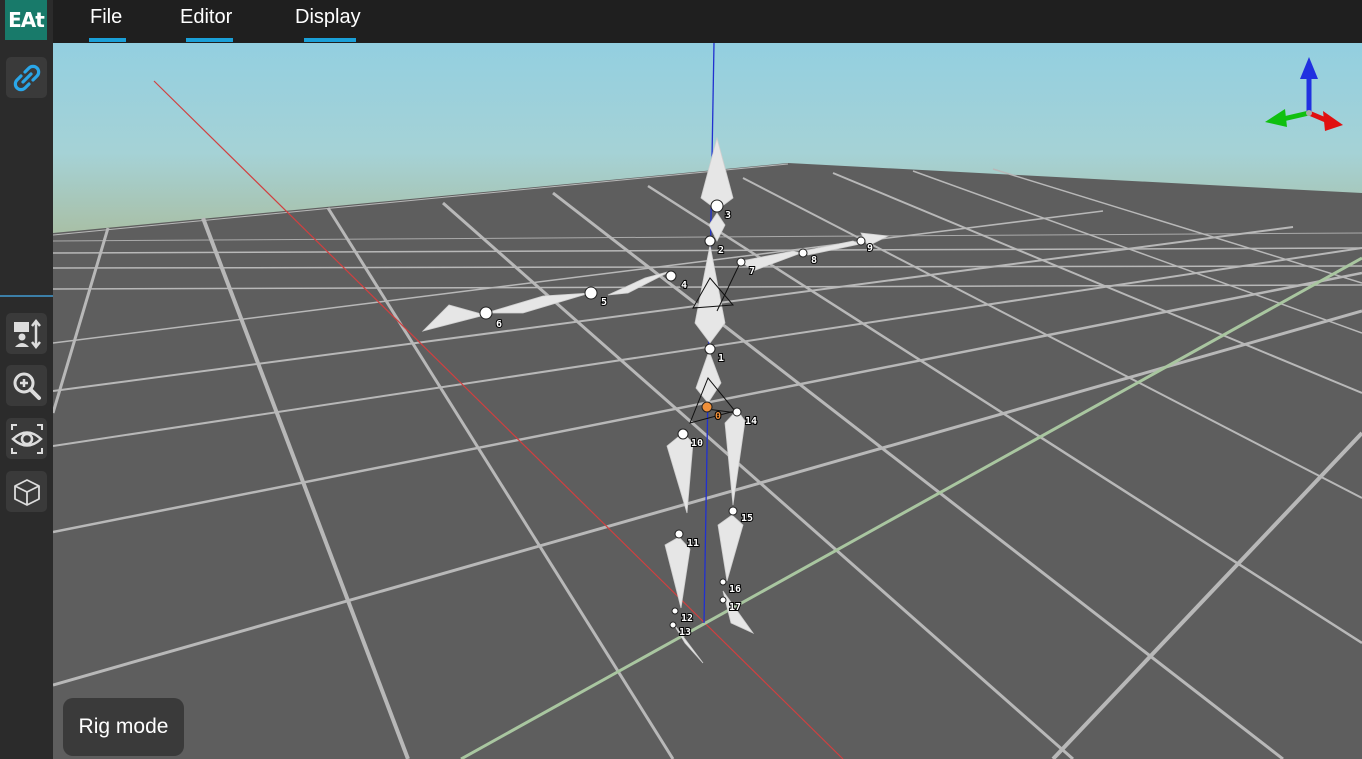 This screenshot has height=759, width=1362. Describe the element at coordinates (209, 40) in the screenshot. I see `menu-editor-indicator` at that location.